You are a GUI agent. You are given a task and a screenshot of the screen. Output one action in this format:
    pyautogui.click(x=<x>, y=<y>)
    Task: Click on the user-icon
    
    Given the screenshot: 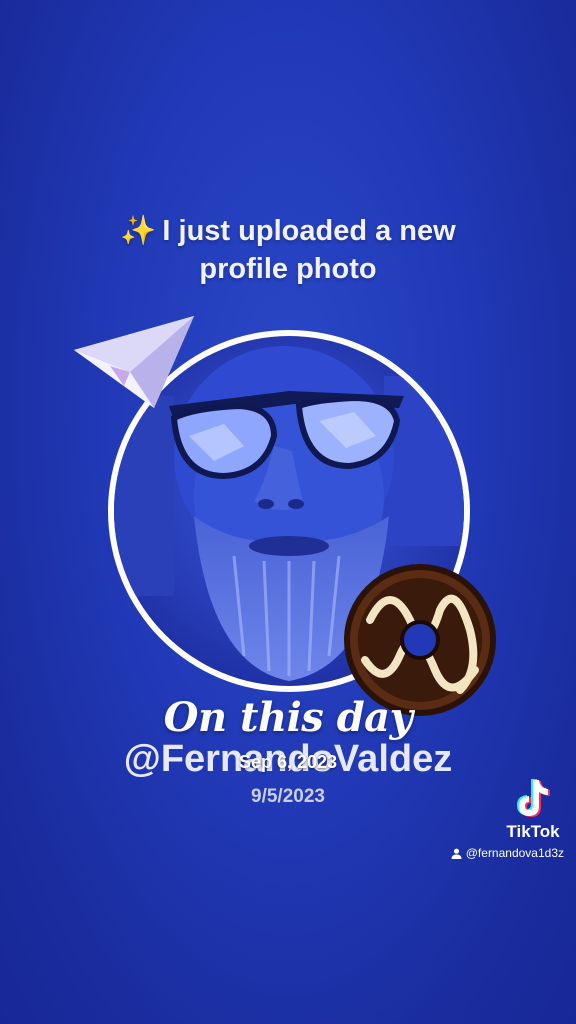 What is the action you would take?
    pyautogui.click(x=456, y=853)
    